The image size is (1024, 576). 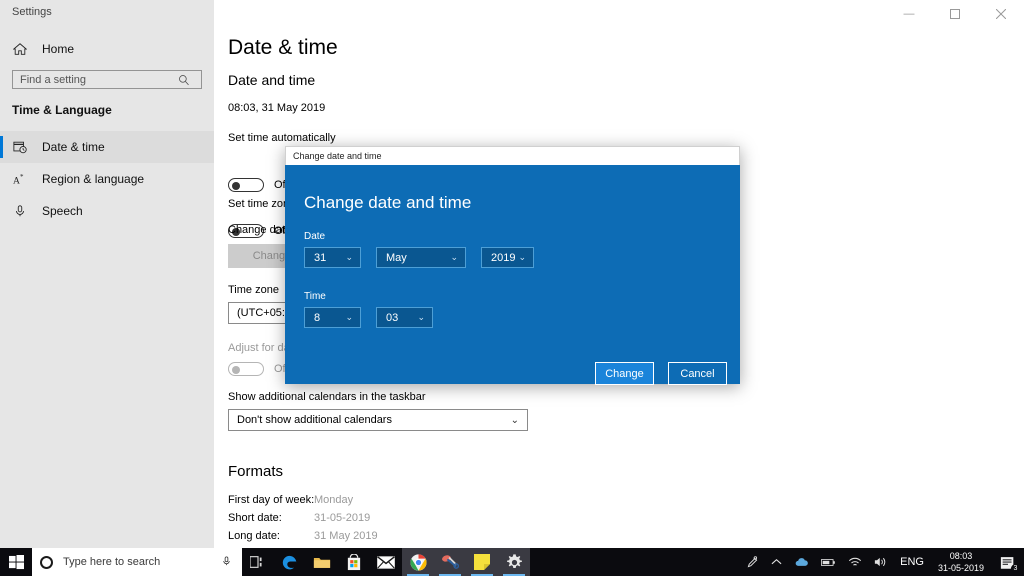 I want to click on format-key: Short date:, so click(x=255, y=518).